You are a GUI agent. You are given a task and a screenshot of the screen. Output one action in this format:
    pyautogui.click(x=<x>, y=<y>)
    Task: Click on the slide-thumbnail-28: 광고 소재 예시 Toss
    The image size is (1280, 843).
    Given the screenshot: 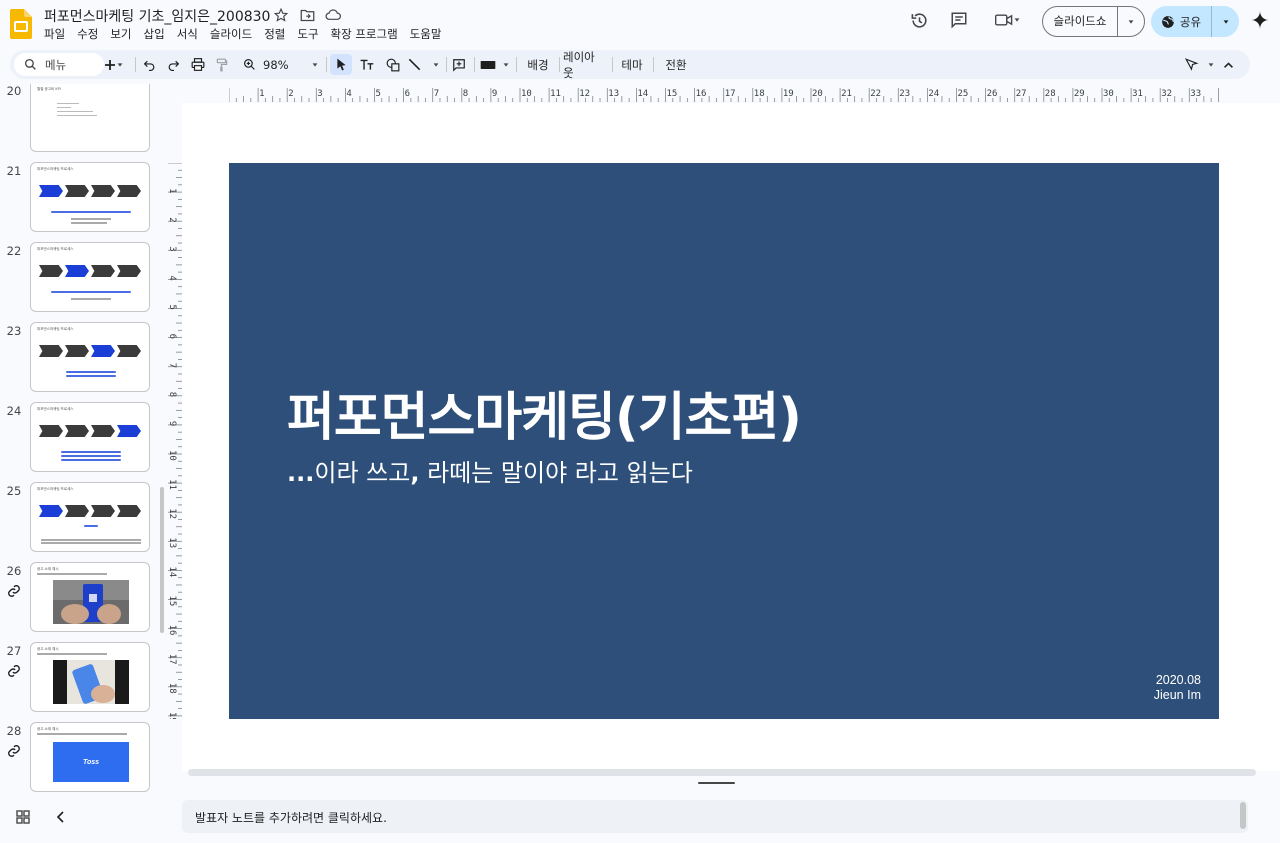 What is the action you would take?
    pyautogui.click(x=90, y=757)
    